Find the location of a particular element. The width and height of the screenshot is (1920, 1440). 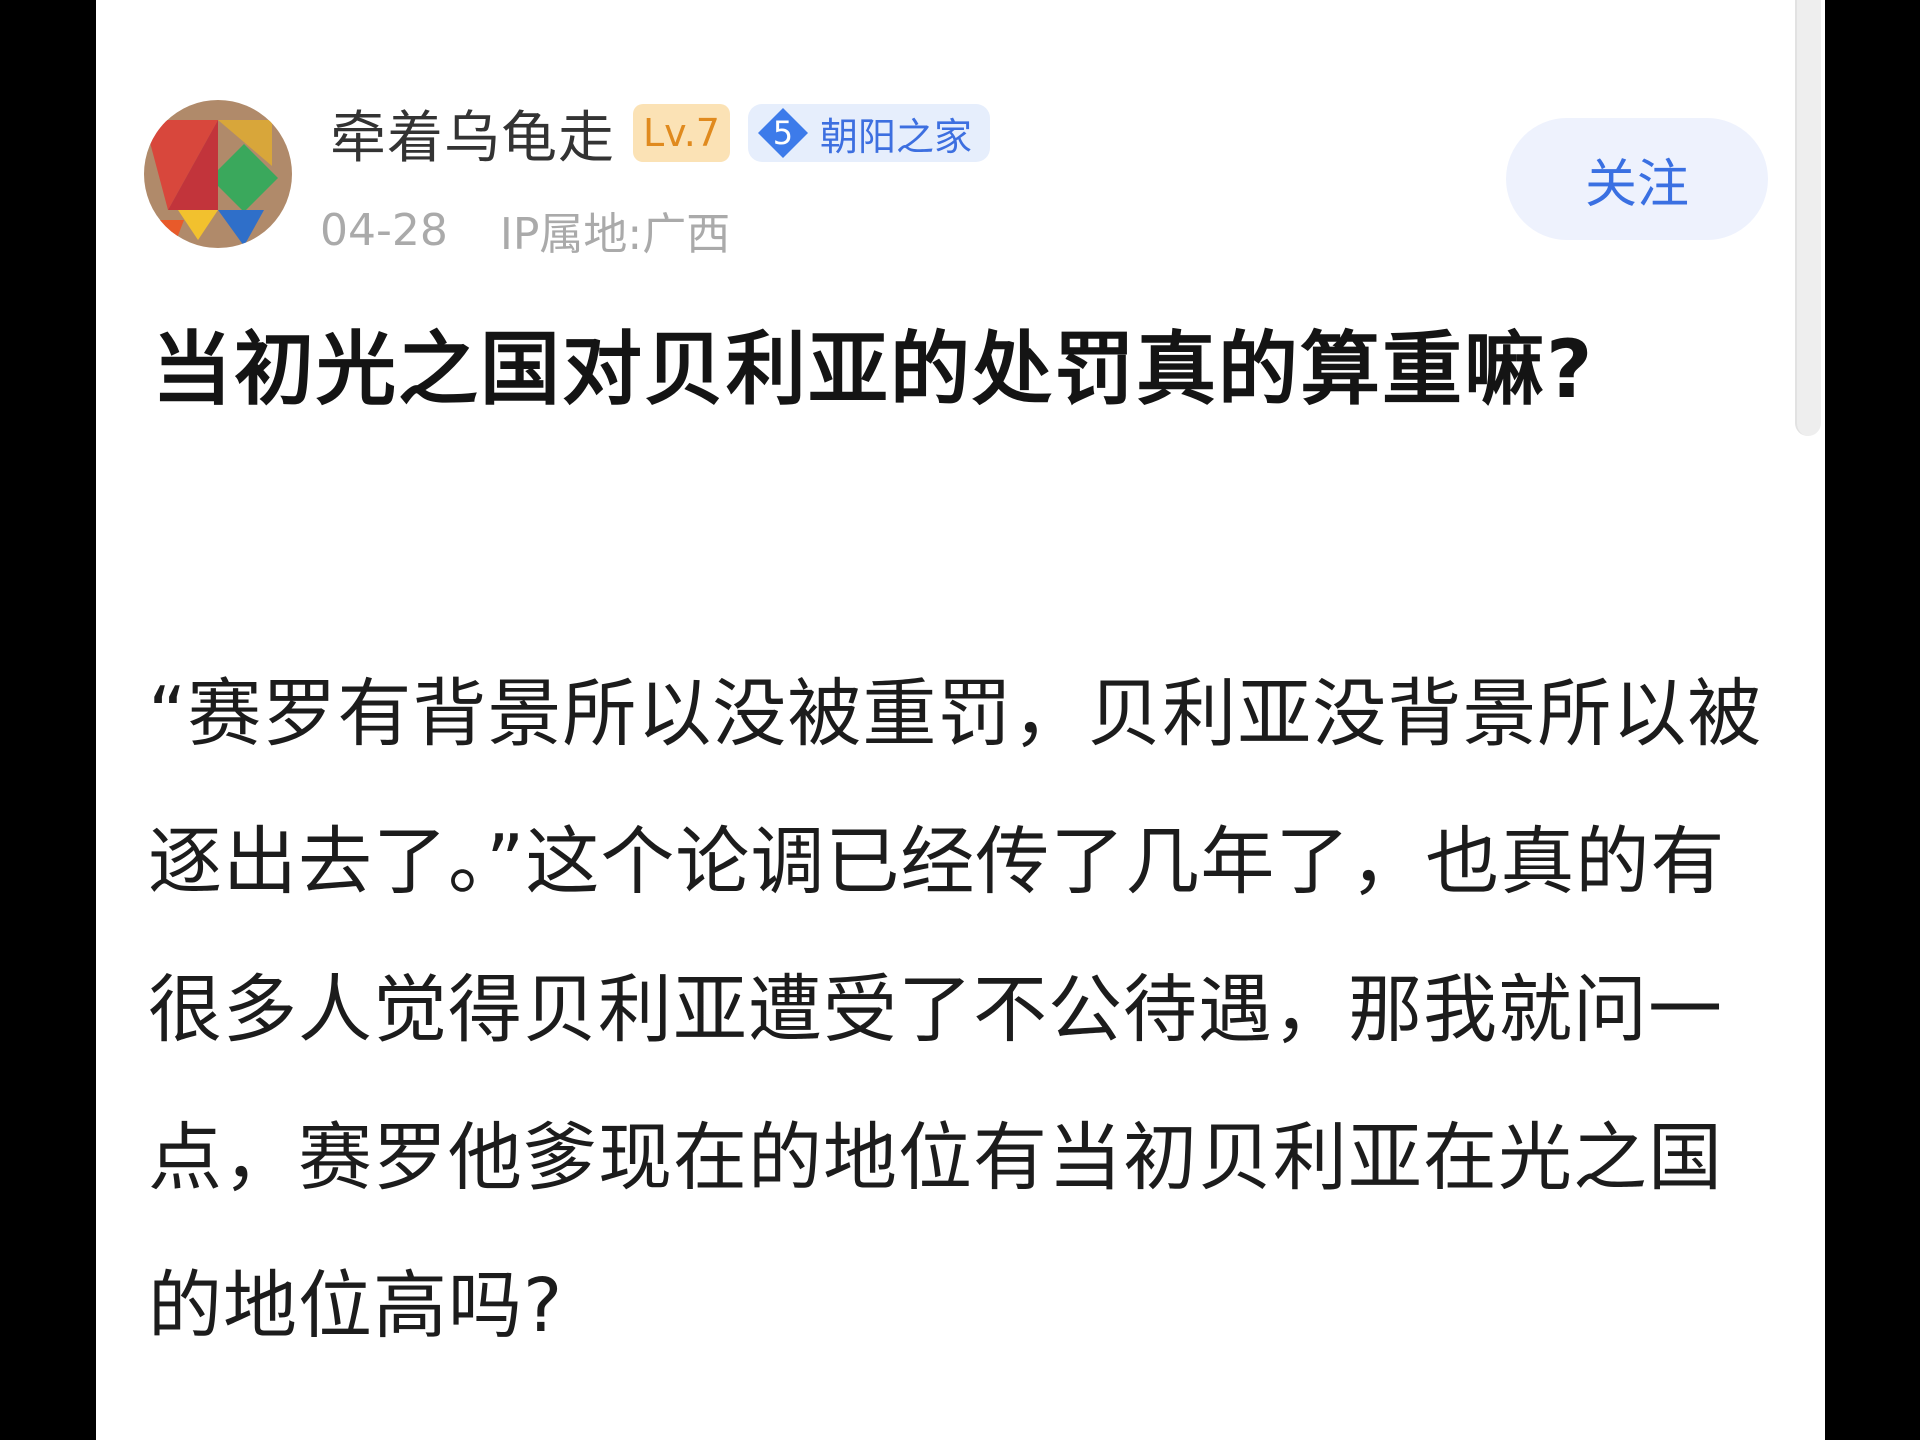

follow-button: 关注 is located at coordinates (1637, 179).